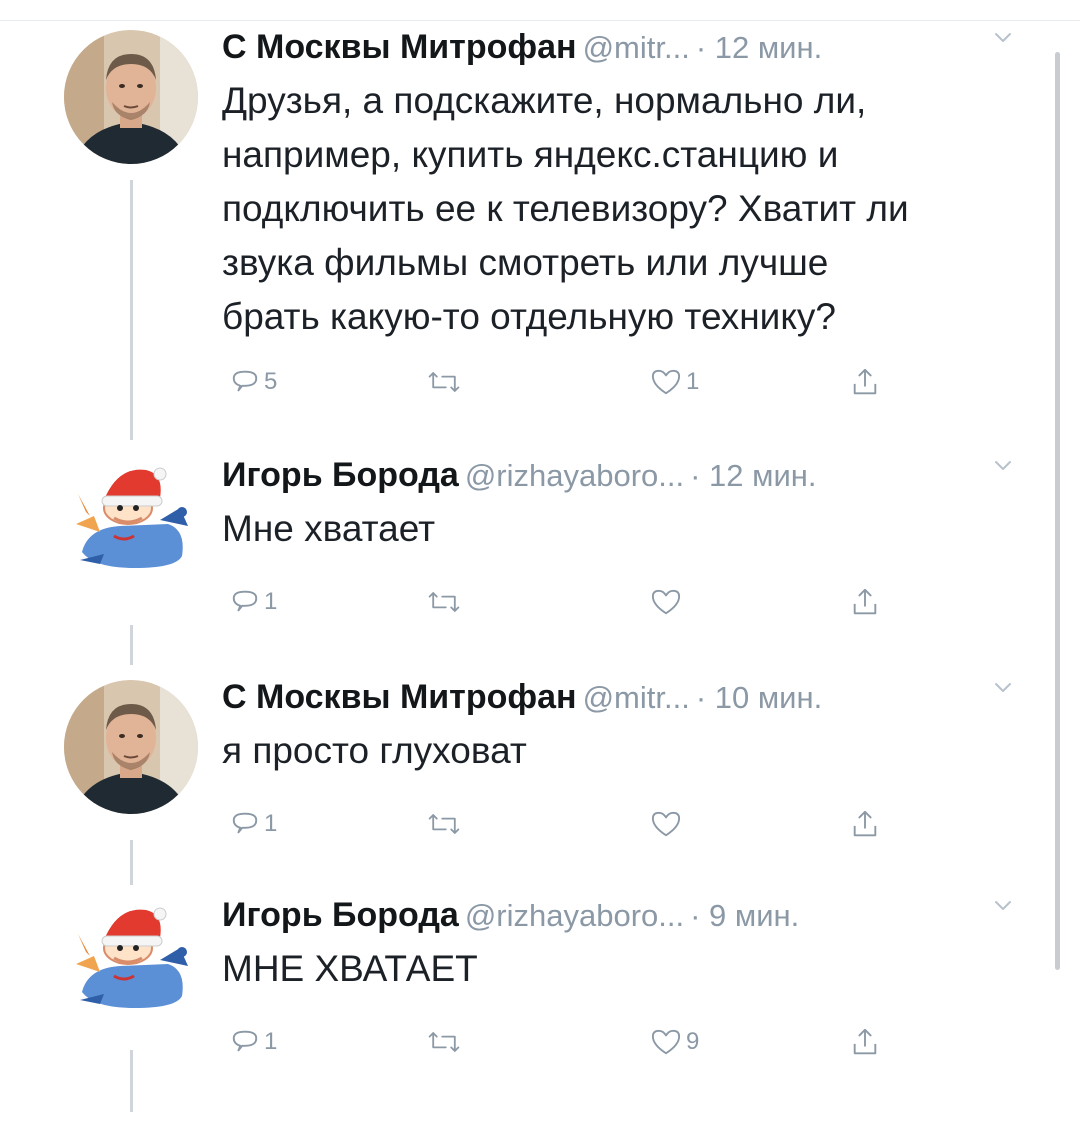 Image resolution: width=1080 pixels, height=1122 pixels. I want to click on tweet-text-line: Друзья, а подскажите, нормально ли,, so click(544, 100).